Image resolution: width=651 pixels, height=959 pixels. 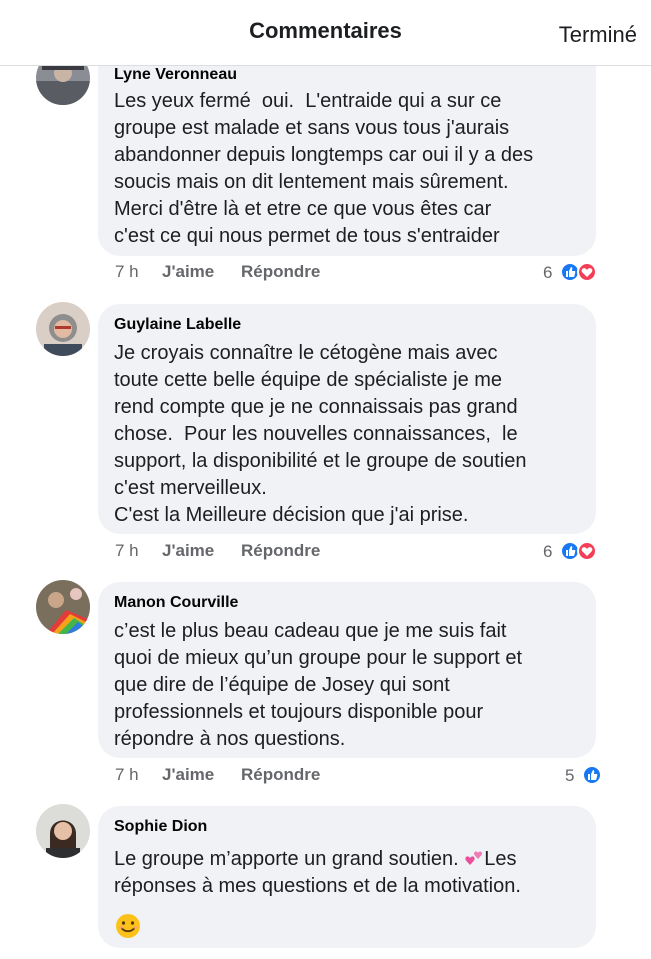 I want to click on comment-author: Manon Courville, so click(x=176, y=603).